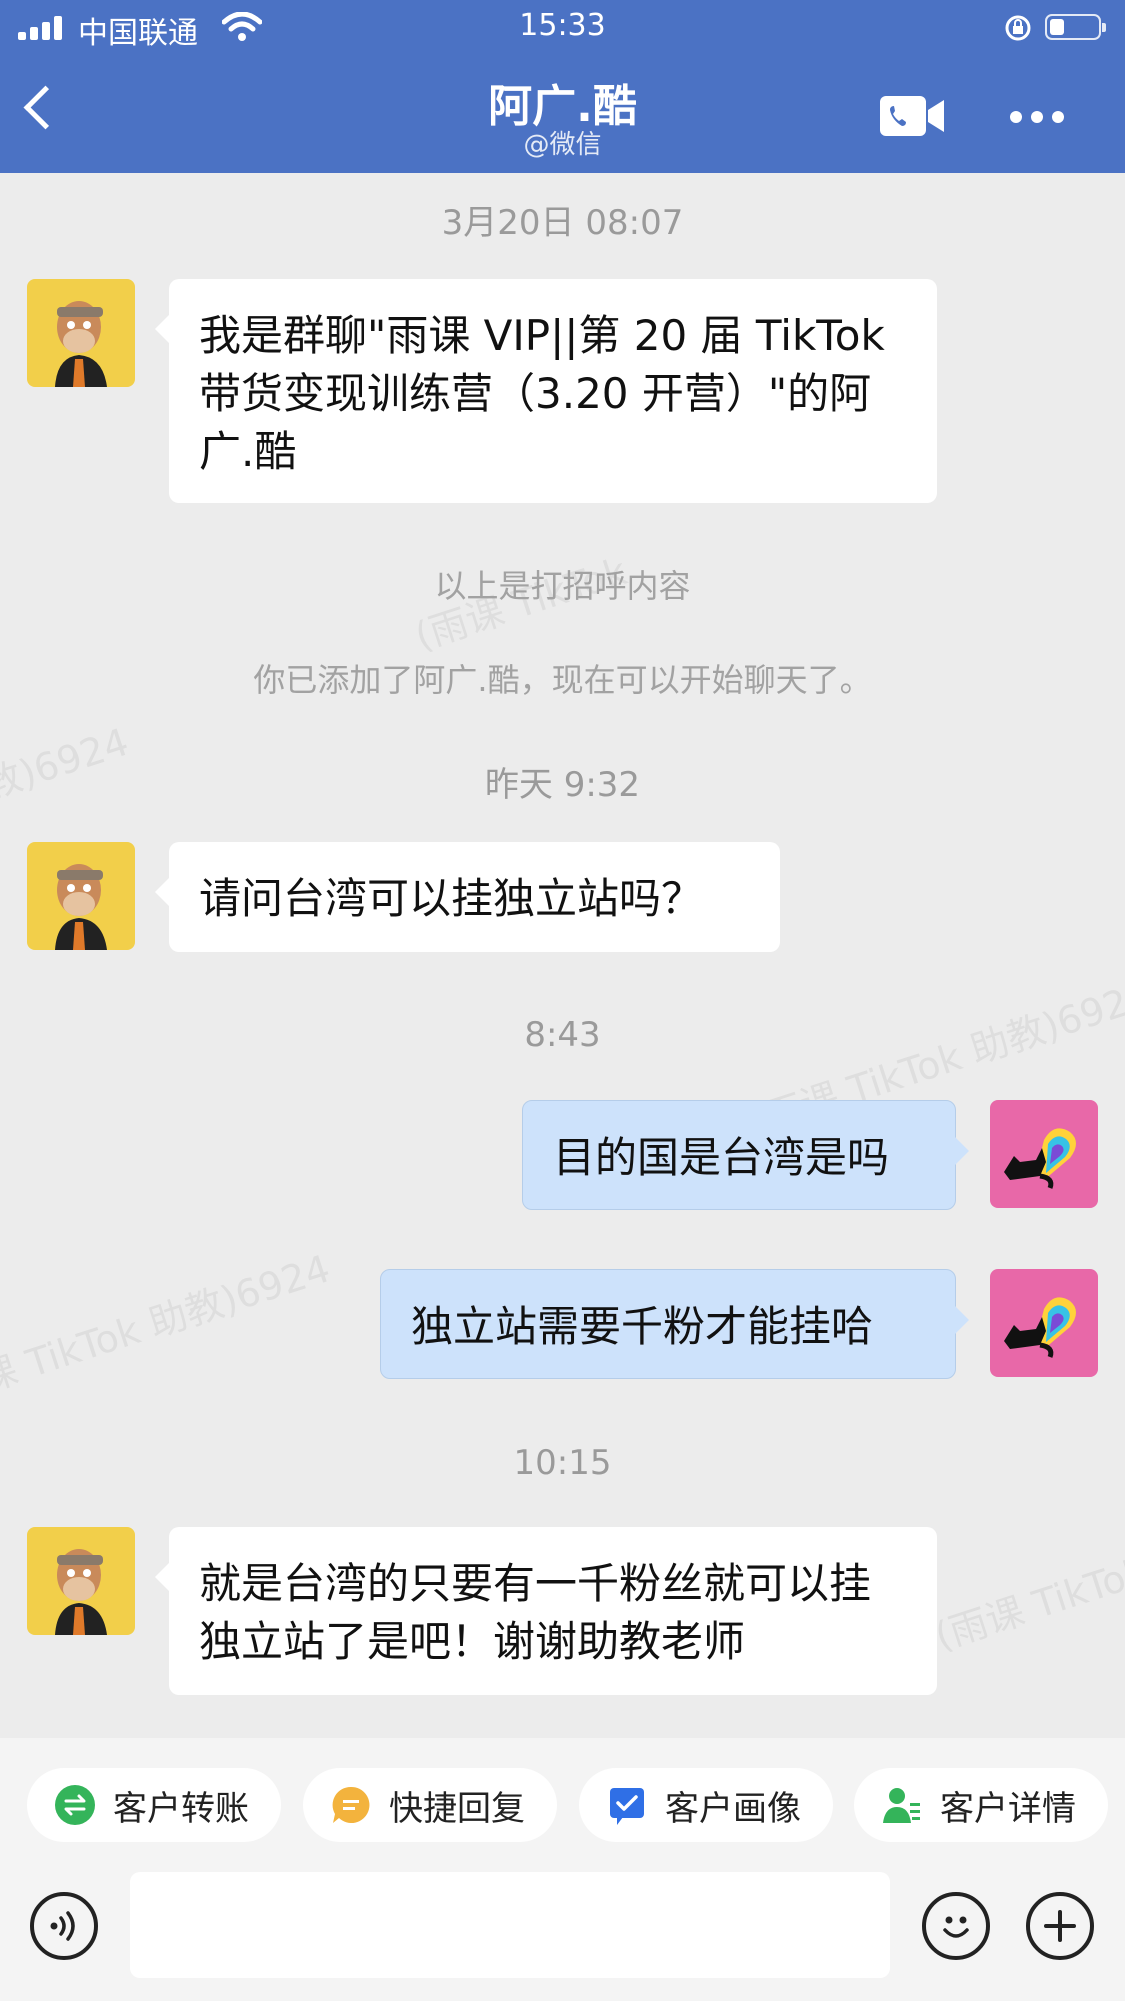  I want to click on quick-reply-button: 快捷回复, so click(430, 1805).